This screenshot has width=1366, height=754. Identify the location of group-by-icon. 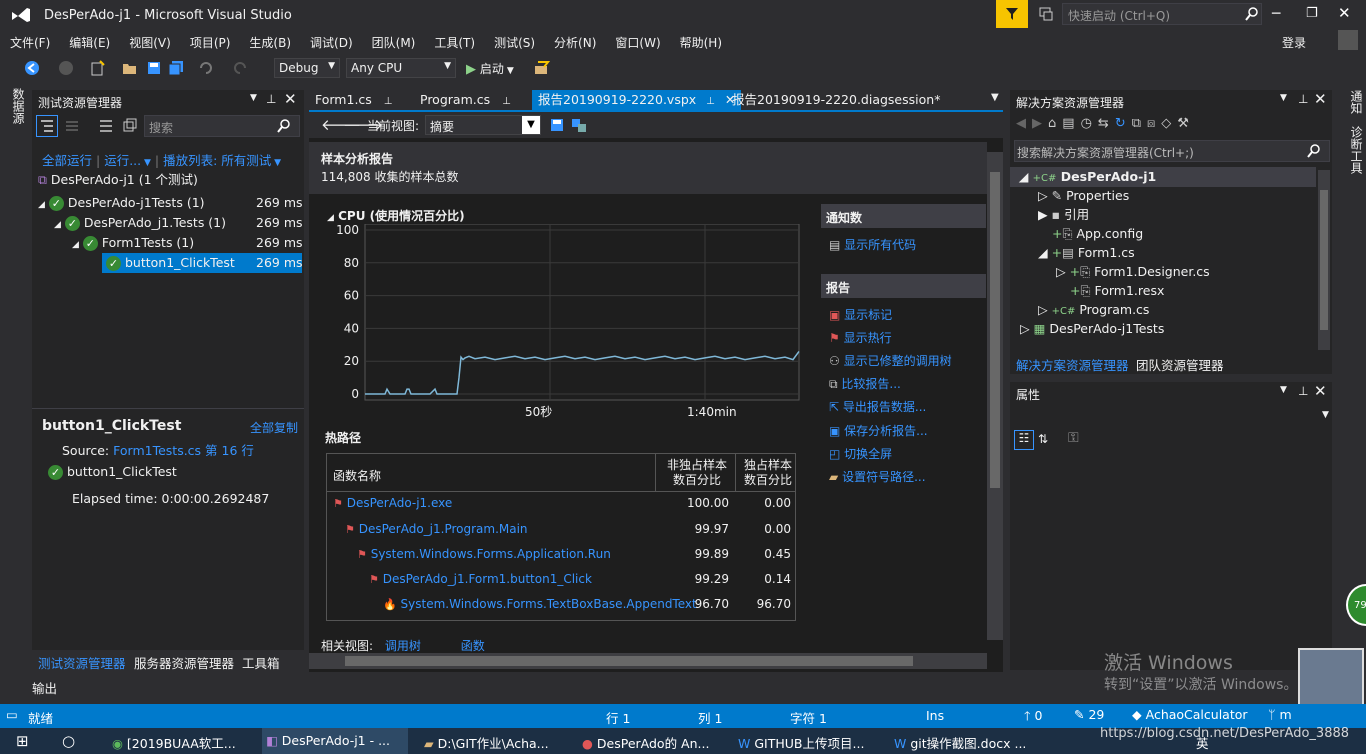
(47, 126).